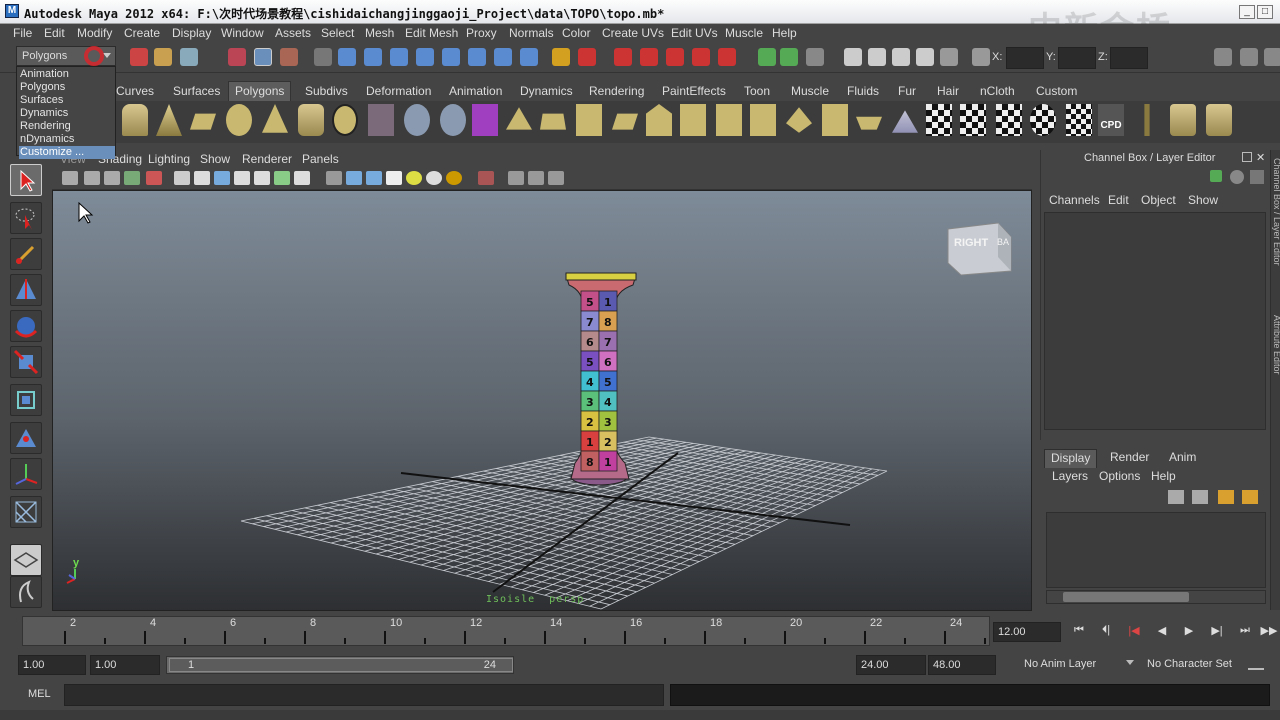 The height and width of the screenshot is (720, 1280). Describe the element at coordinates (67, 87) in the screenshot. I see `dropdown-item-polygons: Polygons` at that location.